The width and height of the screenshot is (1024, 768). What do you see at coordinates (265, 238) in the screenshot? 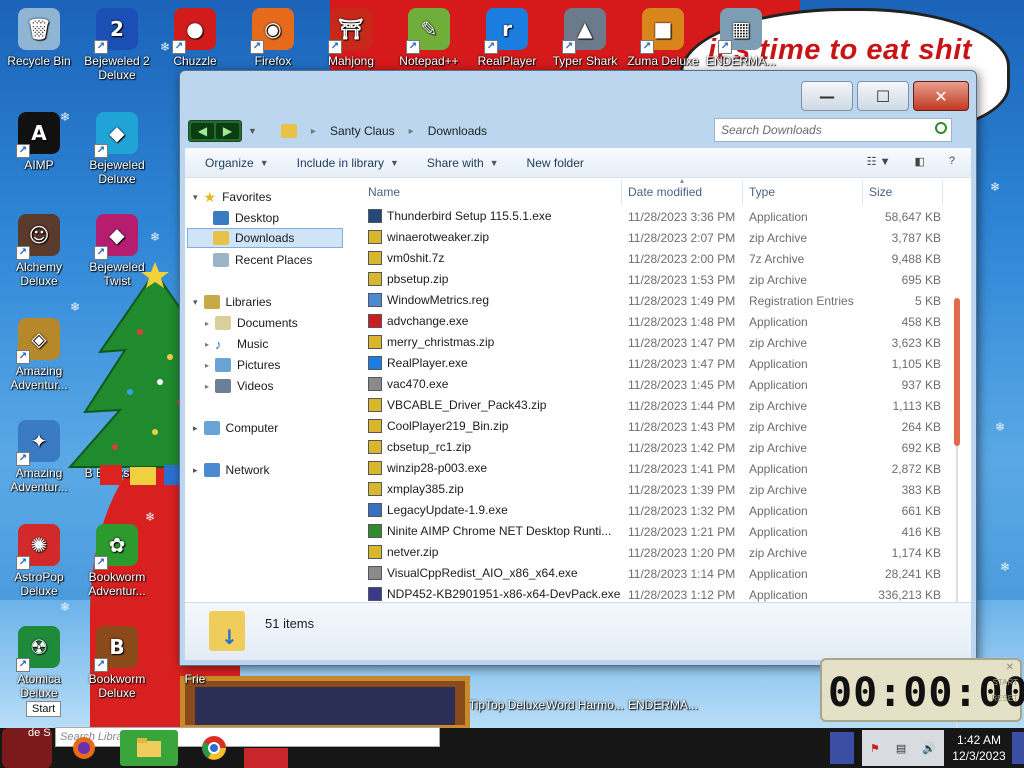
I see `nav-item-downloads: Downloads` at bounding box center [265, 238].